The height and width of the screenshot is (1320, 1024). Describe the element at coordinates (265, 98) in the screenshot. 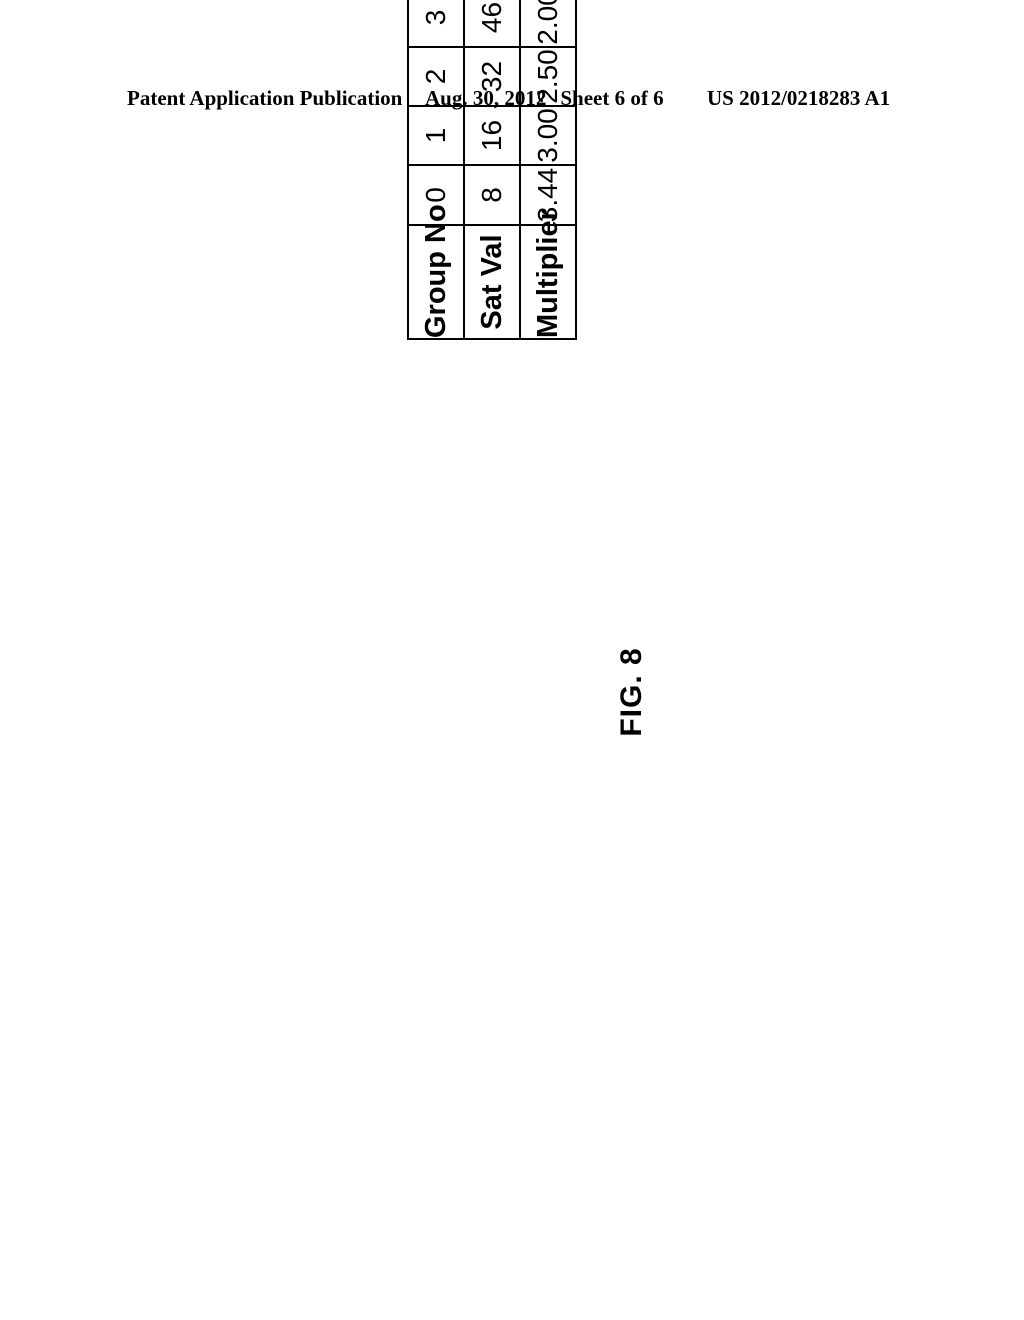

I see `header-publication-type: Patent Application Publication` at that location.